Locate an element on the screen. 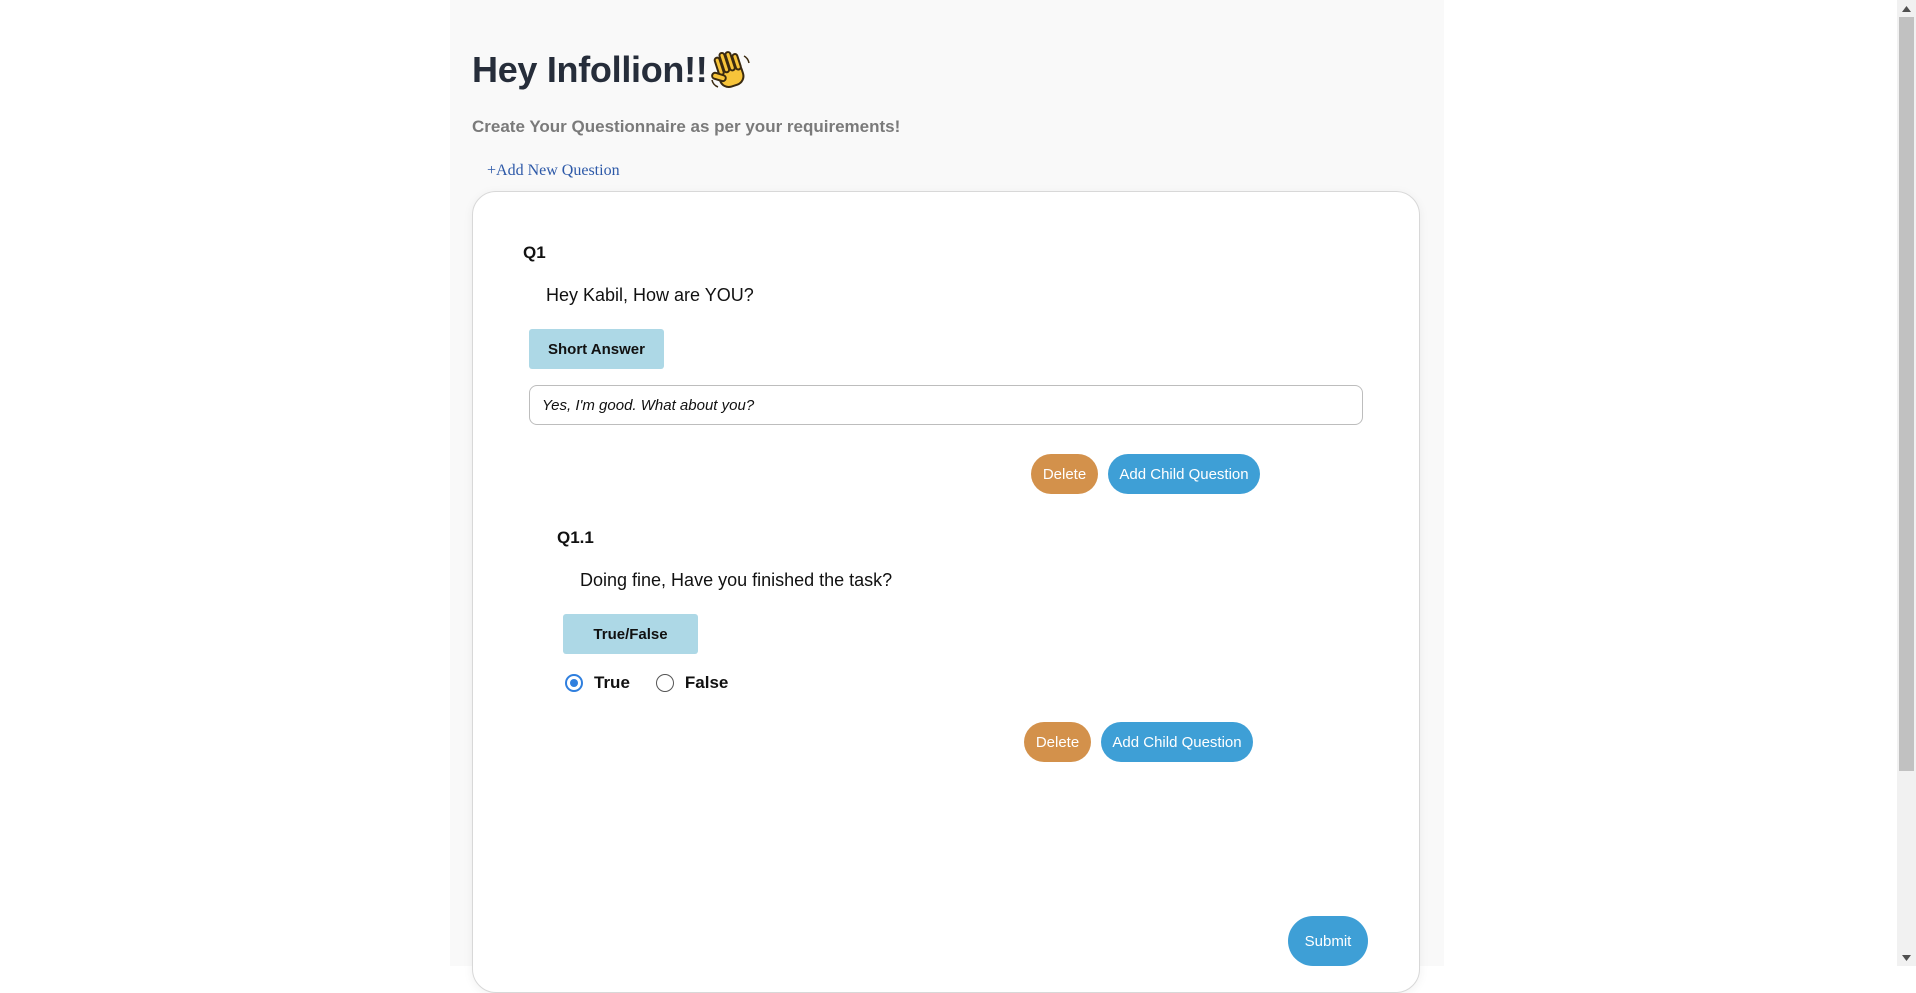  scrollbar-thumb is located at coordinates (1906, 394).